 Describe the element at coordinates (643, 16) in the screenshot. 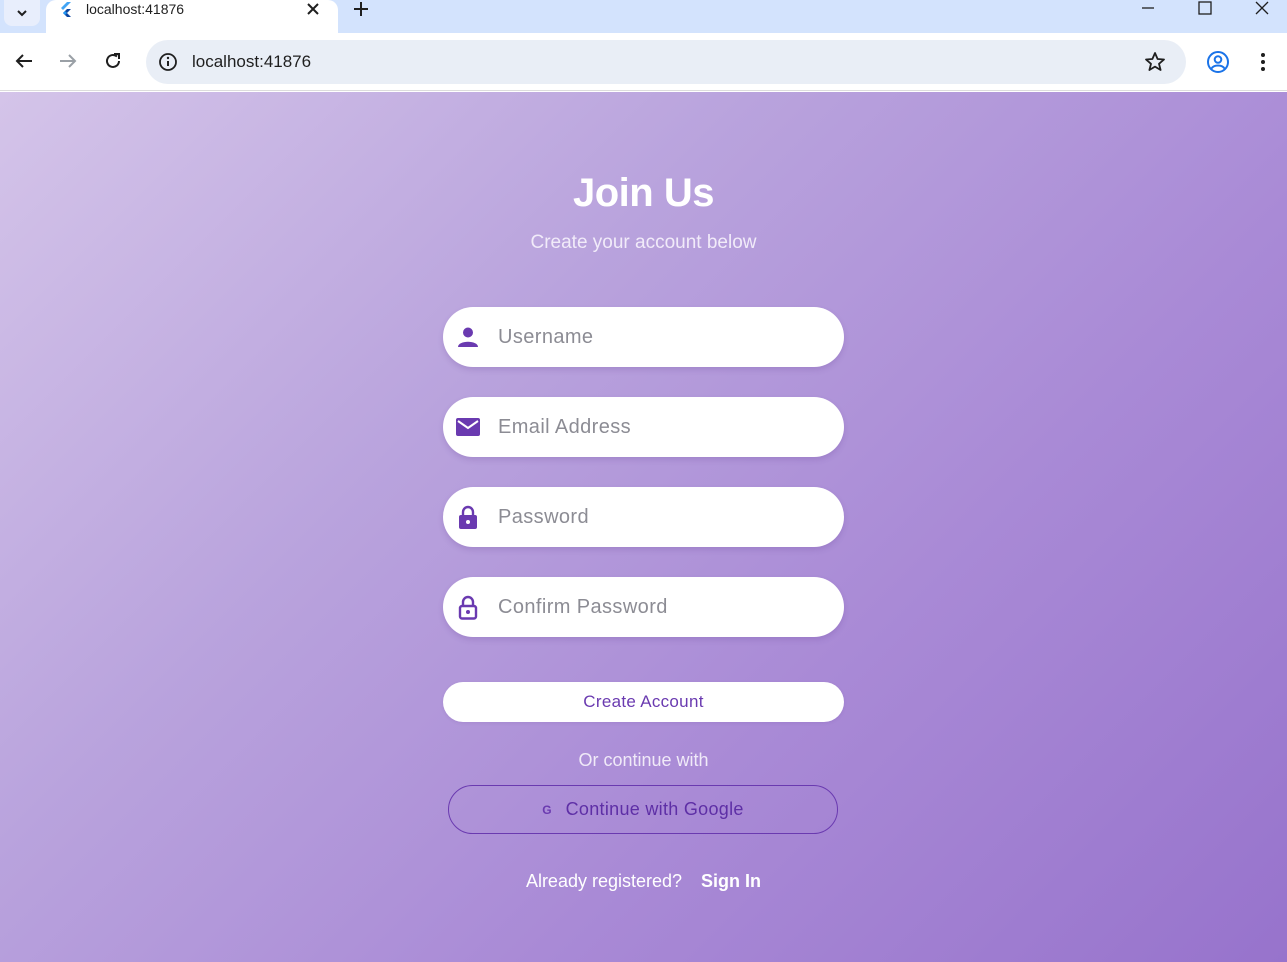

I see `tab-strip: localhost:41876` at that location.